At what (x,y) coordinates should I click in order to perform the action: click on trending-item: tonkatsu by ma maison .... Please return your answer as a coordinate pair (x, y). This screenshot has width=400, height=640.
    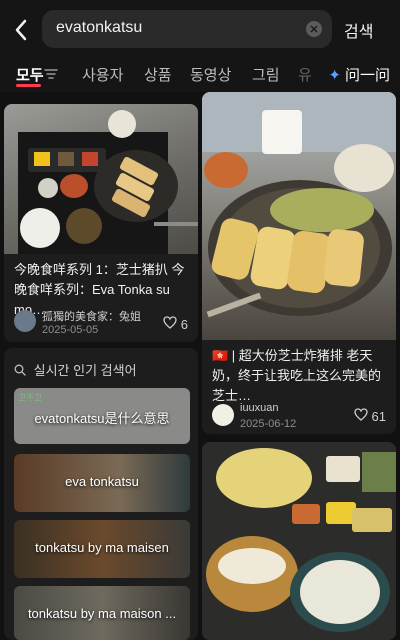
    Looking at the image, I should click on (102, 613).